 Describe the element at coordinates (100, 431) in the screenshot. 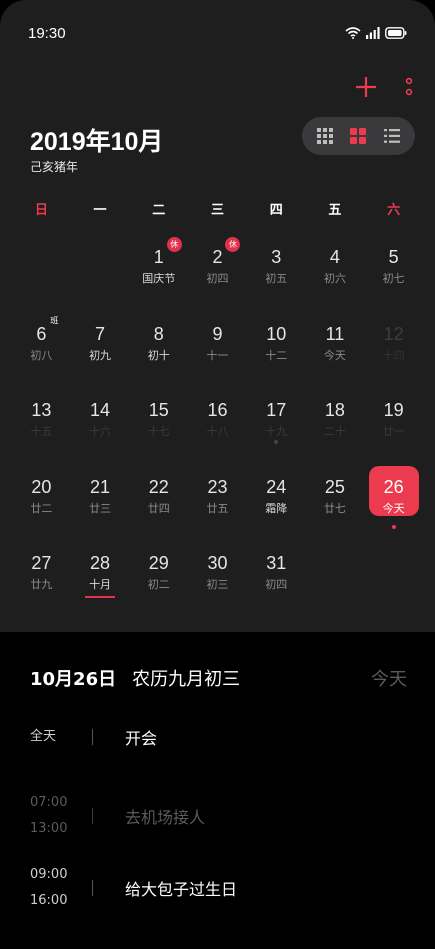

I see `lunar-label: 十六` at that location.